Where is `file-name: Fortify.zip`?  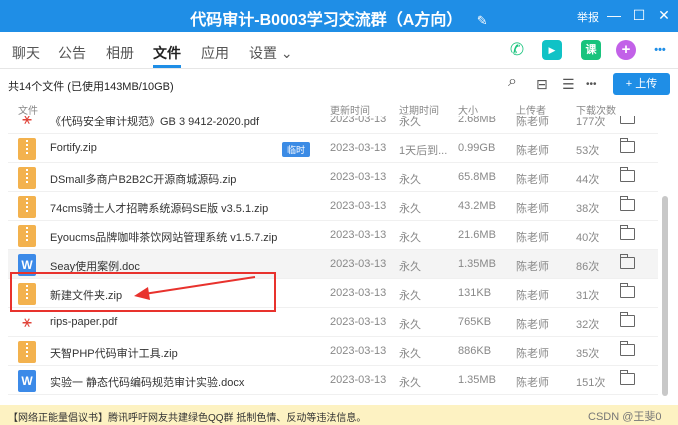
file-name: Fortify.zip is located at coordinates (73, 148).